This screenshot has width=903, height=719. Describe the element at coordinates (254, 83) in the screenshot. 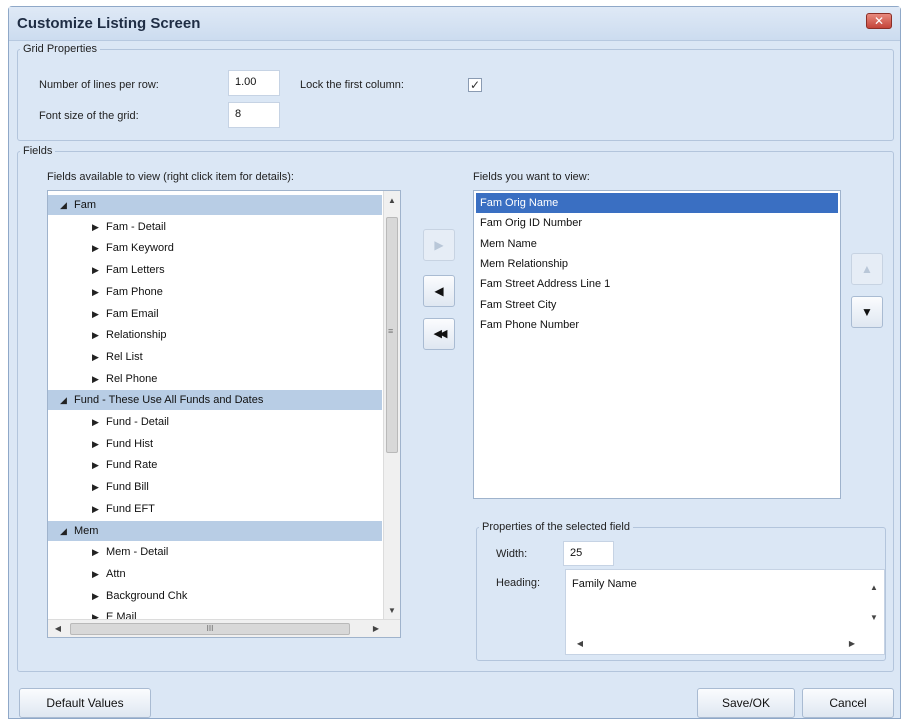

I see `lines-per-row-input: 1.00` at that location.